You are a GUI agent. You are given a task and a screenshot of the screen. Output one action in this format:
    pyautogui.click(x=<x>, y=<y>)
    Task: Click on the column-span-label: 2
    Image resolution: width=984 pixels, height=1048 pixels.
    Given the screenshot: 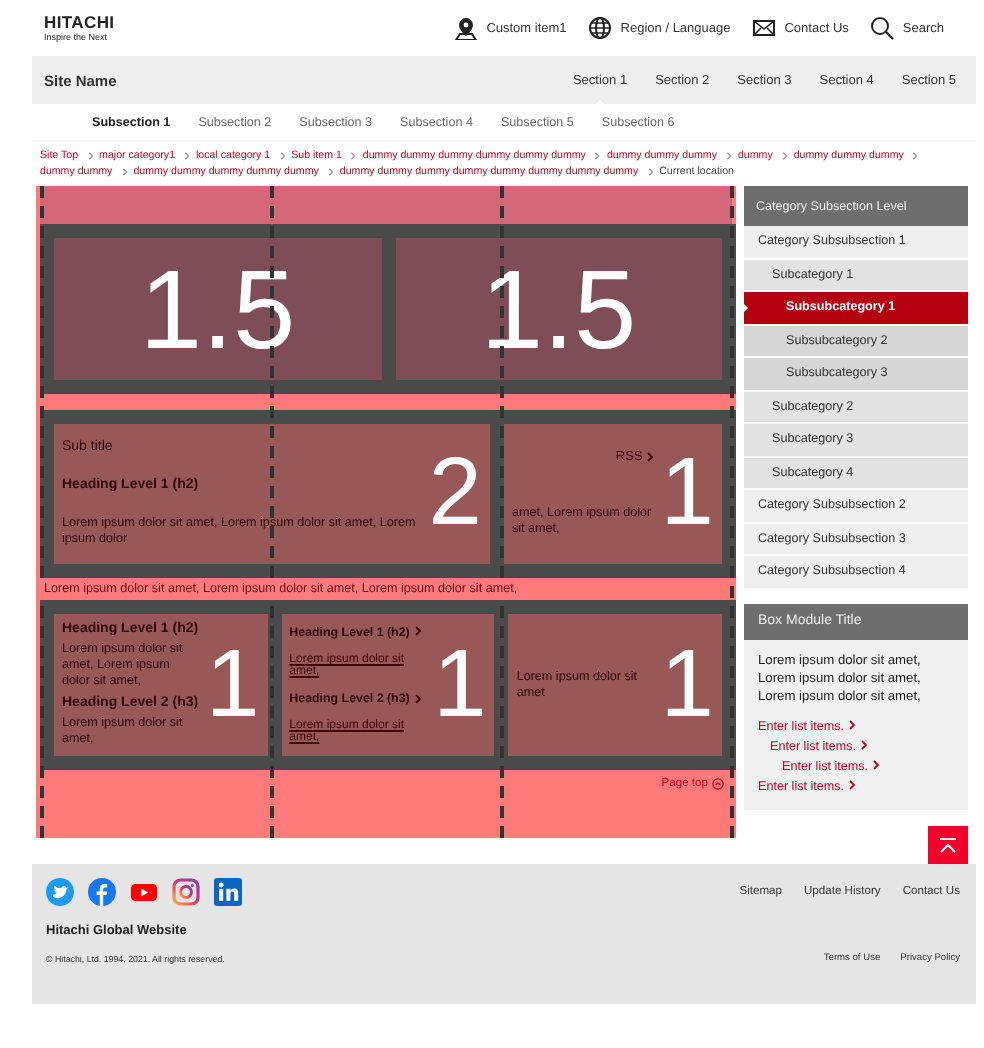 What is the action you would take?
    pyautogui.click(x=455, y=494)
    